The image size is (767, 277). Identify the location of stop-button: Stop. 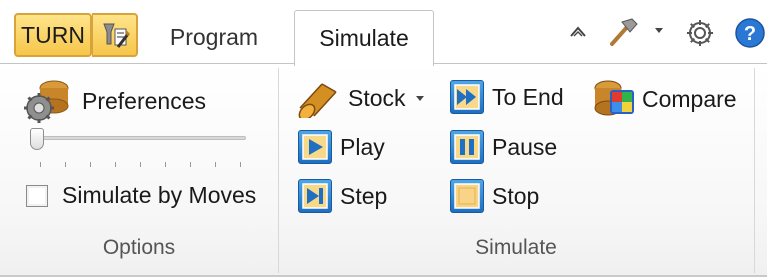
(494, 196).